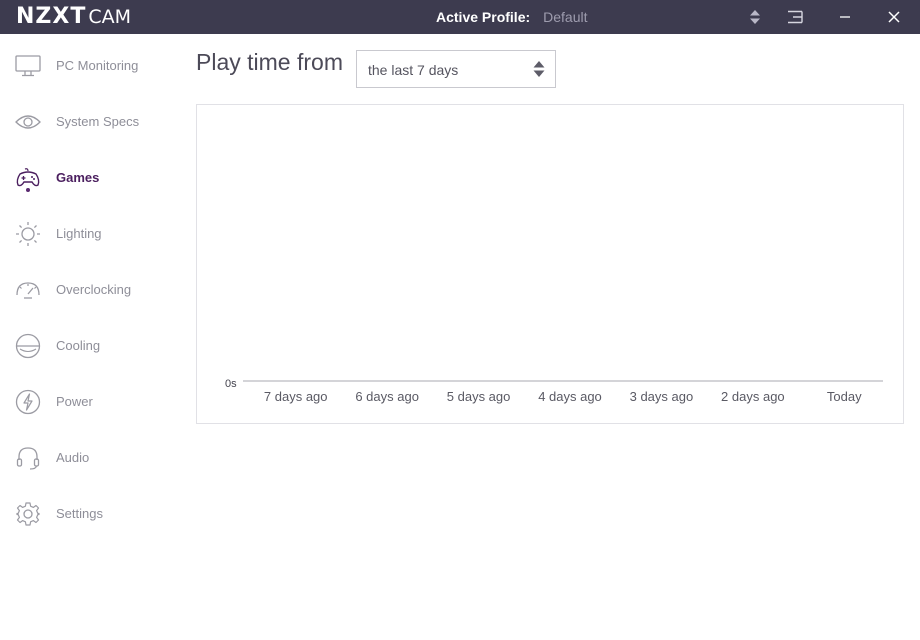 Image resolution: width=920 pixels, height=640 pixels. Describe the element at coordinates (28, 346) in the screenshot. I see `cooling-circle-icon` at that location.